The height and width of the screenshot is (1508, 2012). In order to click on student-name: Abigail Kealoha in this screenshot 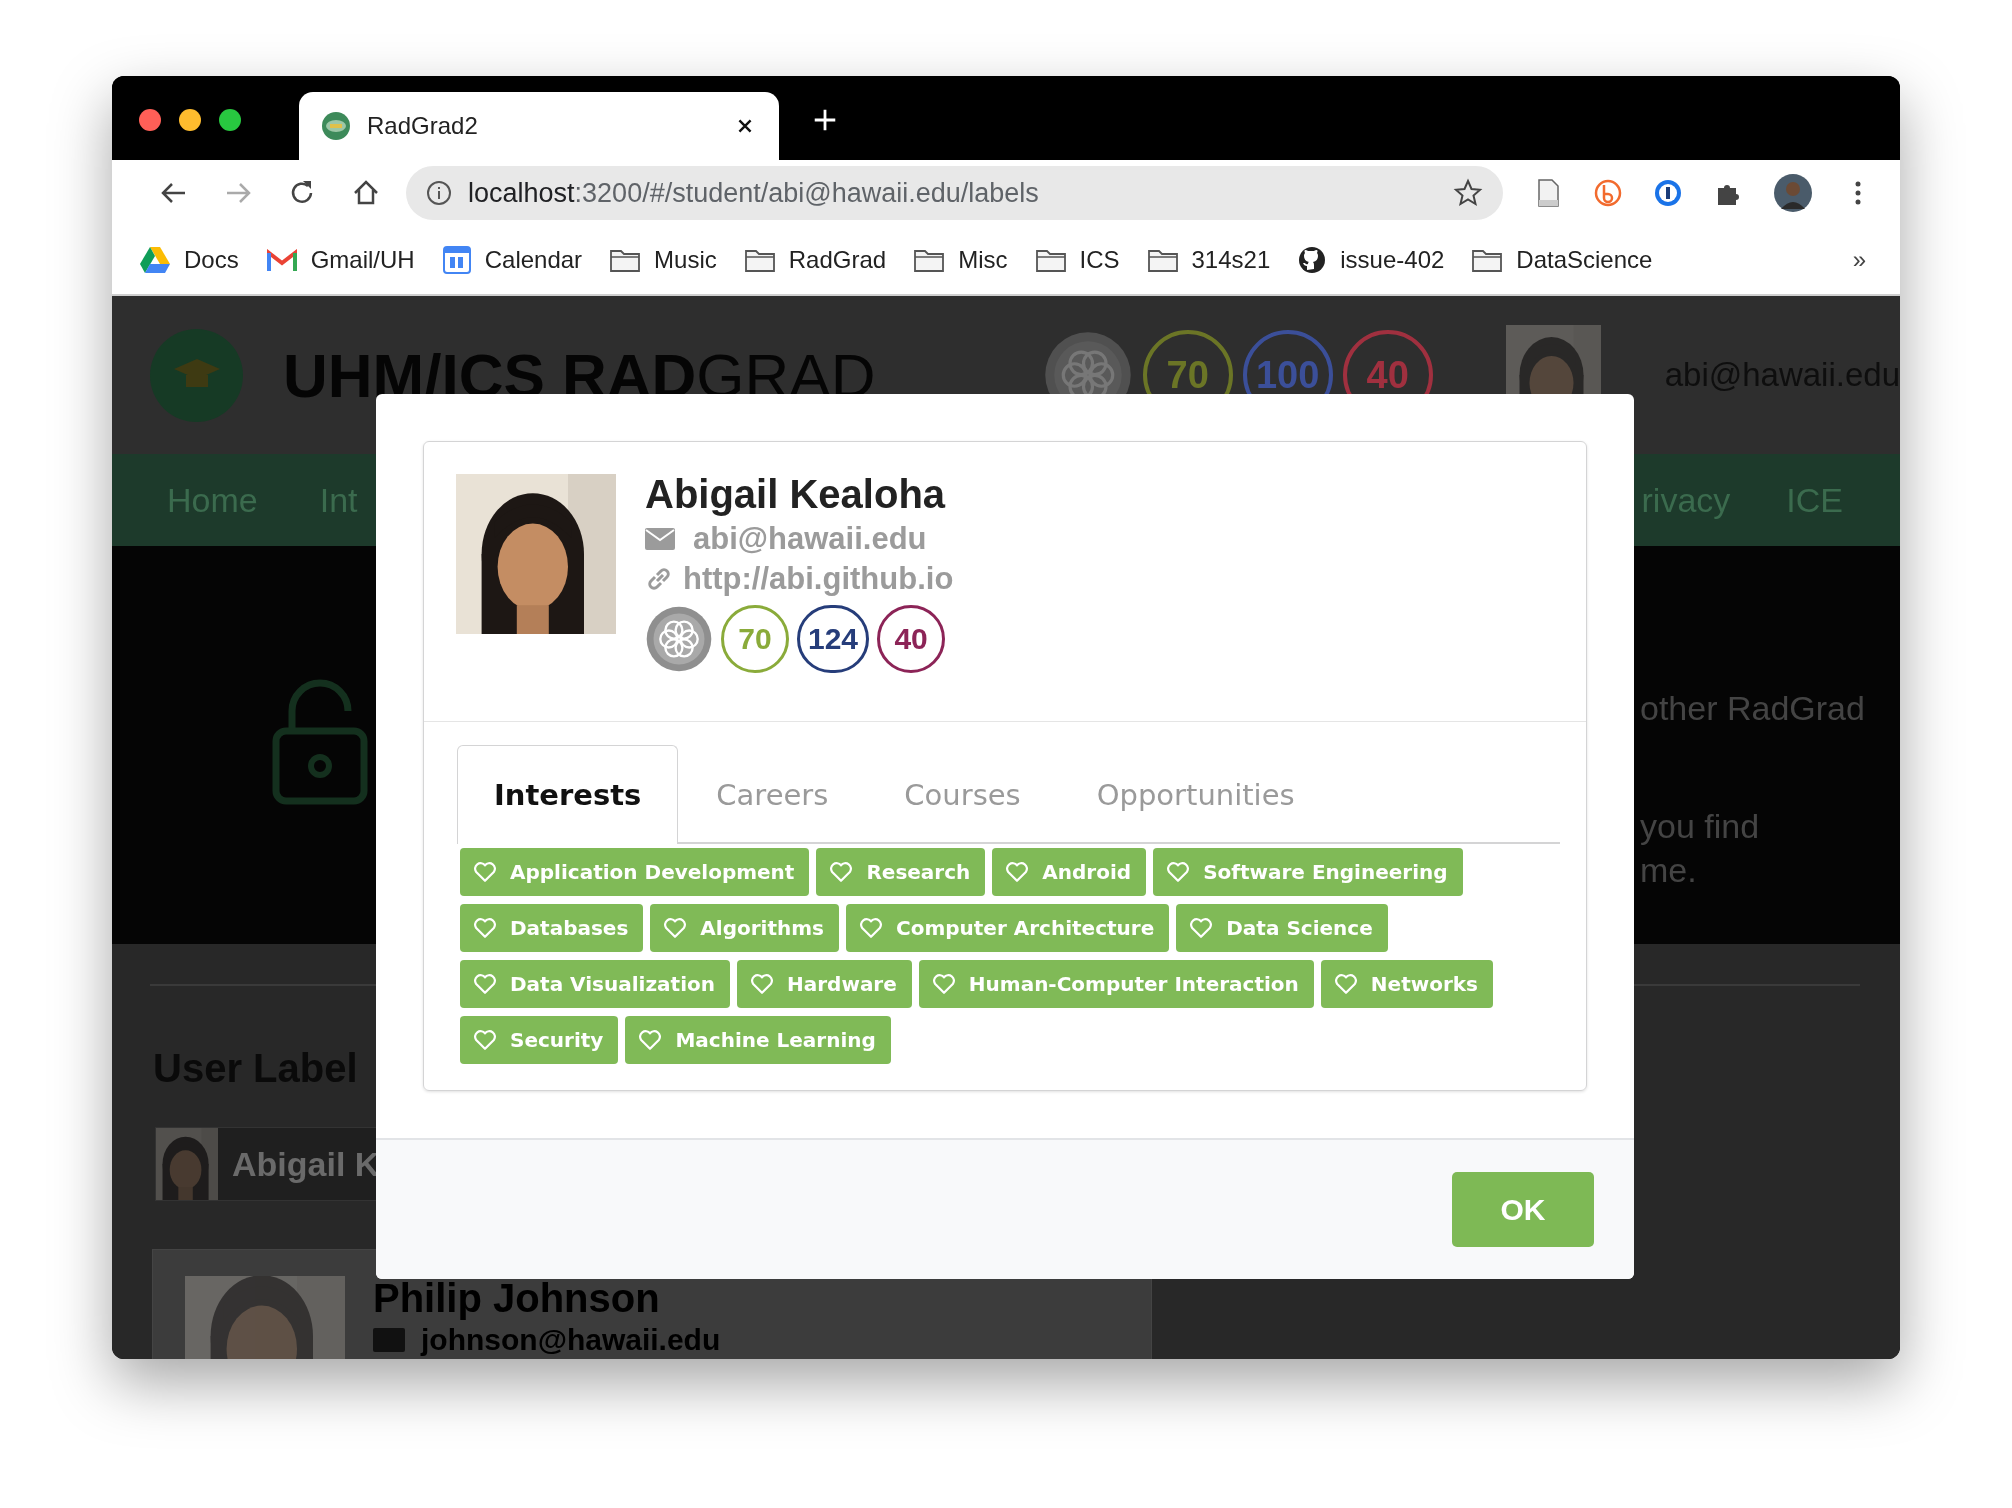, I will do `click(796, 494)`.